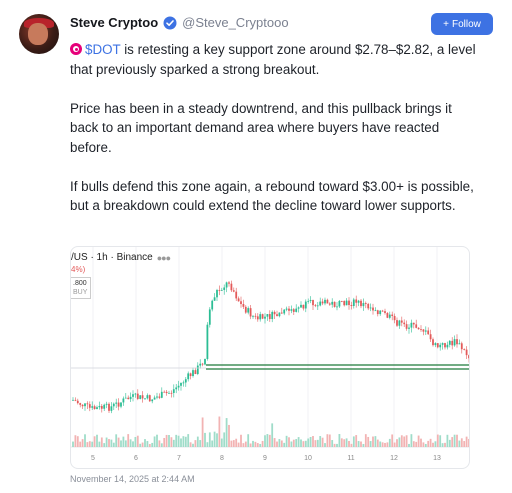  What do you see at coordinates (93, 458) in the screenshot?
I see `x-tick-label: 5` at bounding box center [93, 458].